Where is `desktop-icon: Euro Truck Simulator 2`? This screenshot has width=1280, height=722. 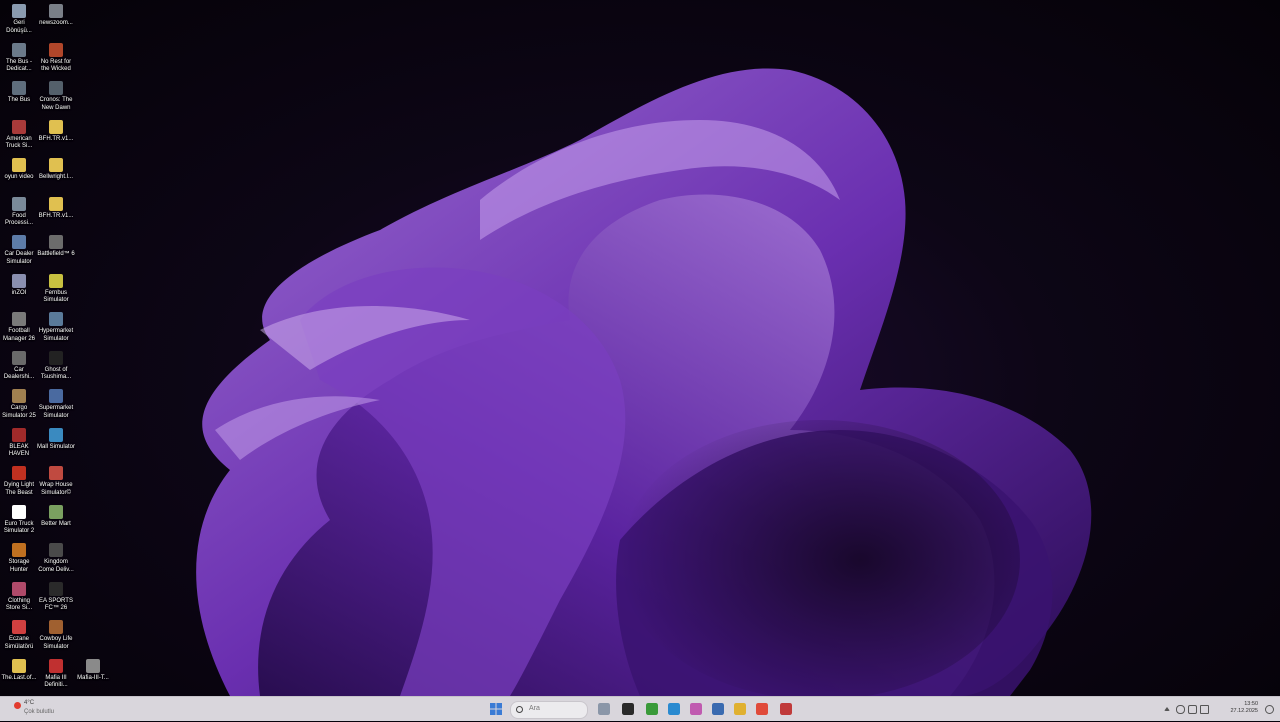
desktop-icon: Euro Truck Simulator 2 is located at coordinates (19, 520).